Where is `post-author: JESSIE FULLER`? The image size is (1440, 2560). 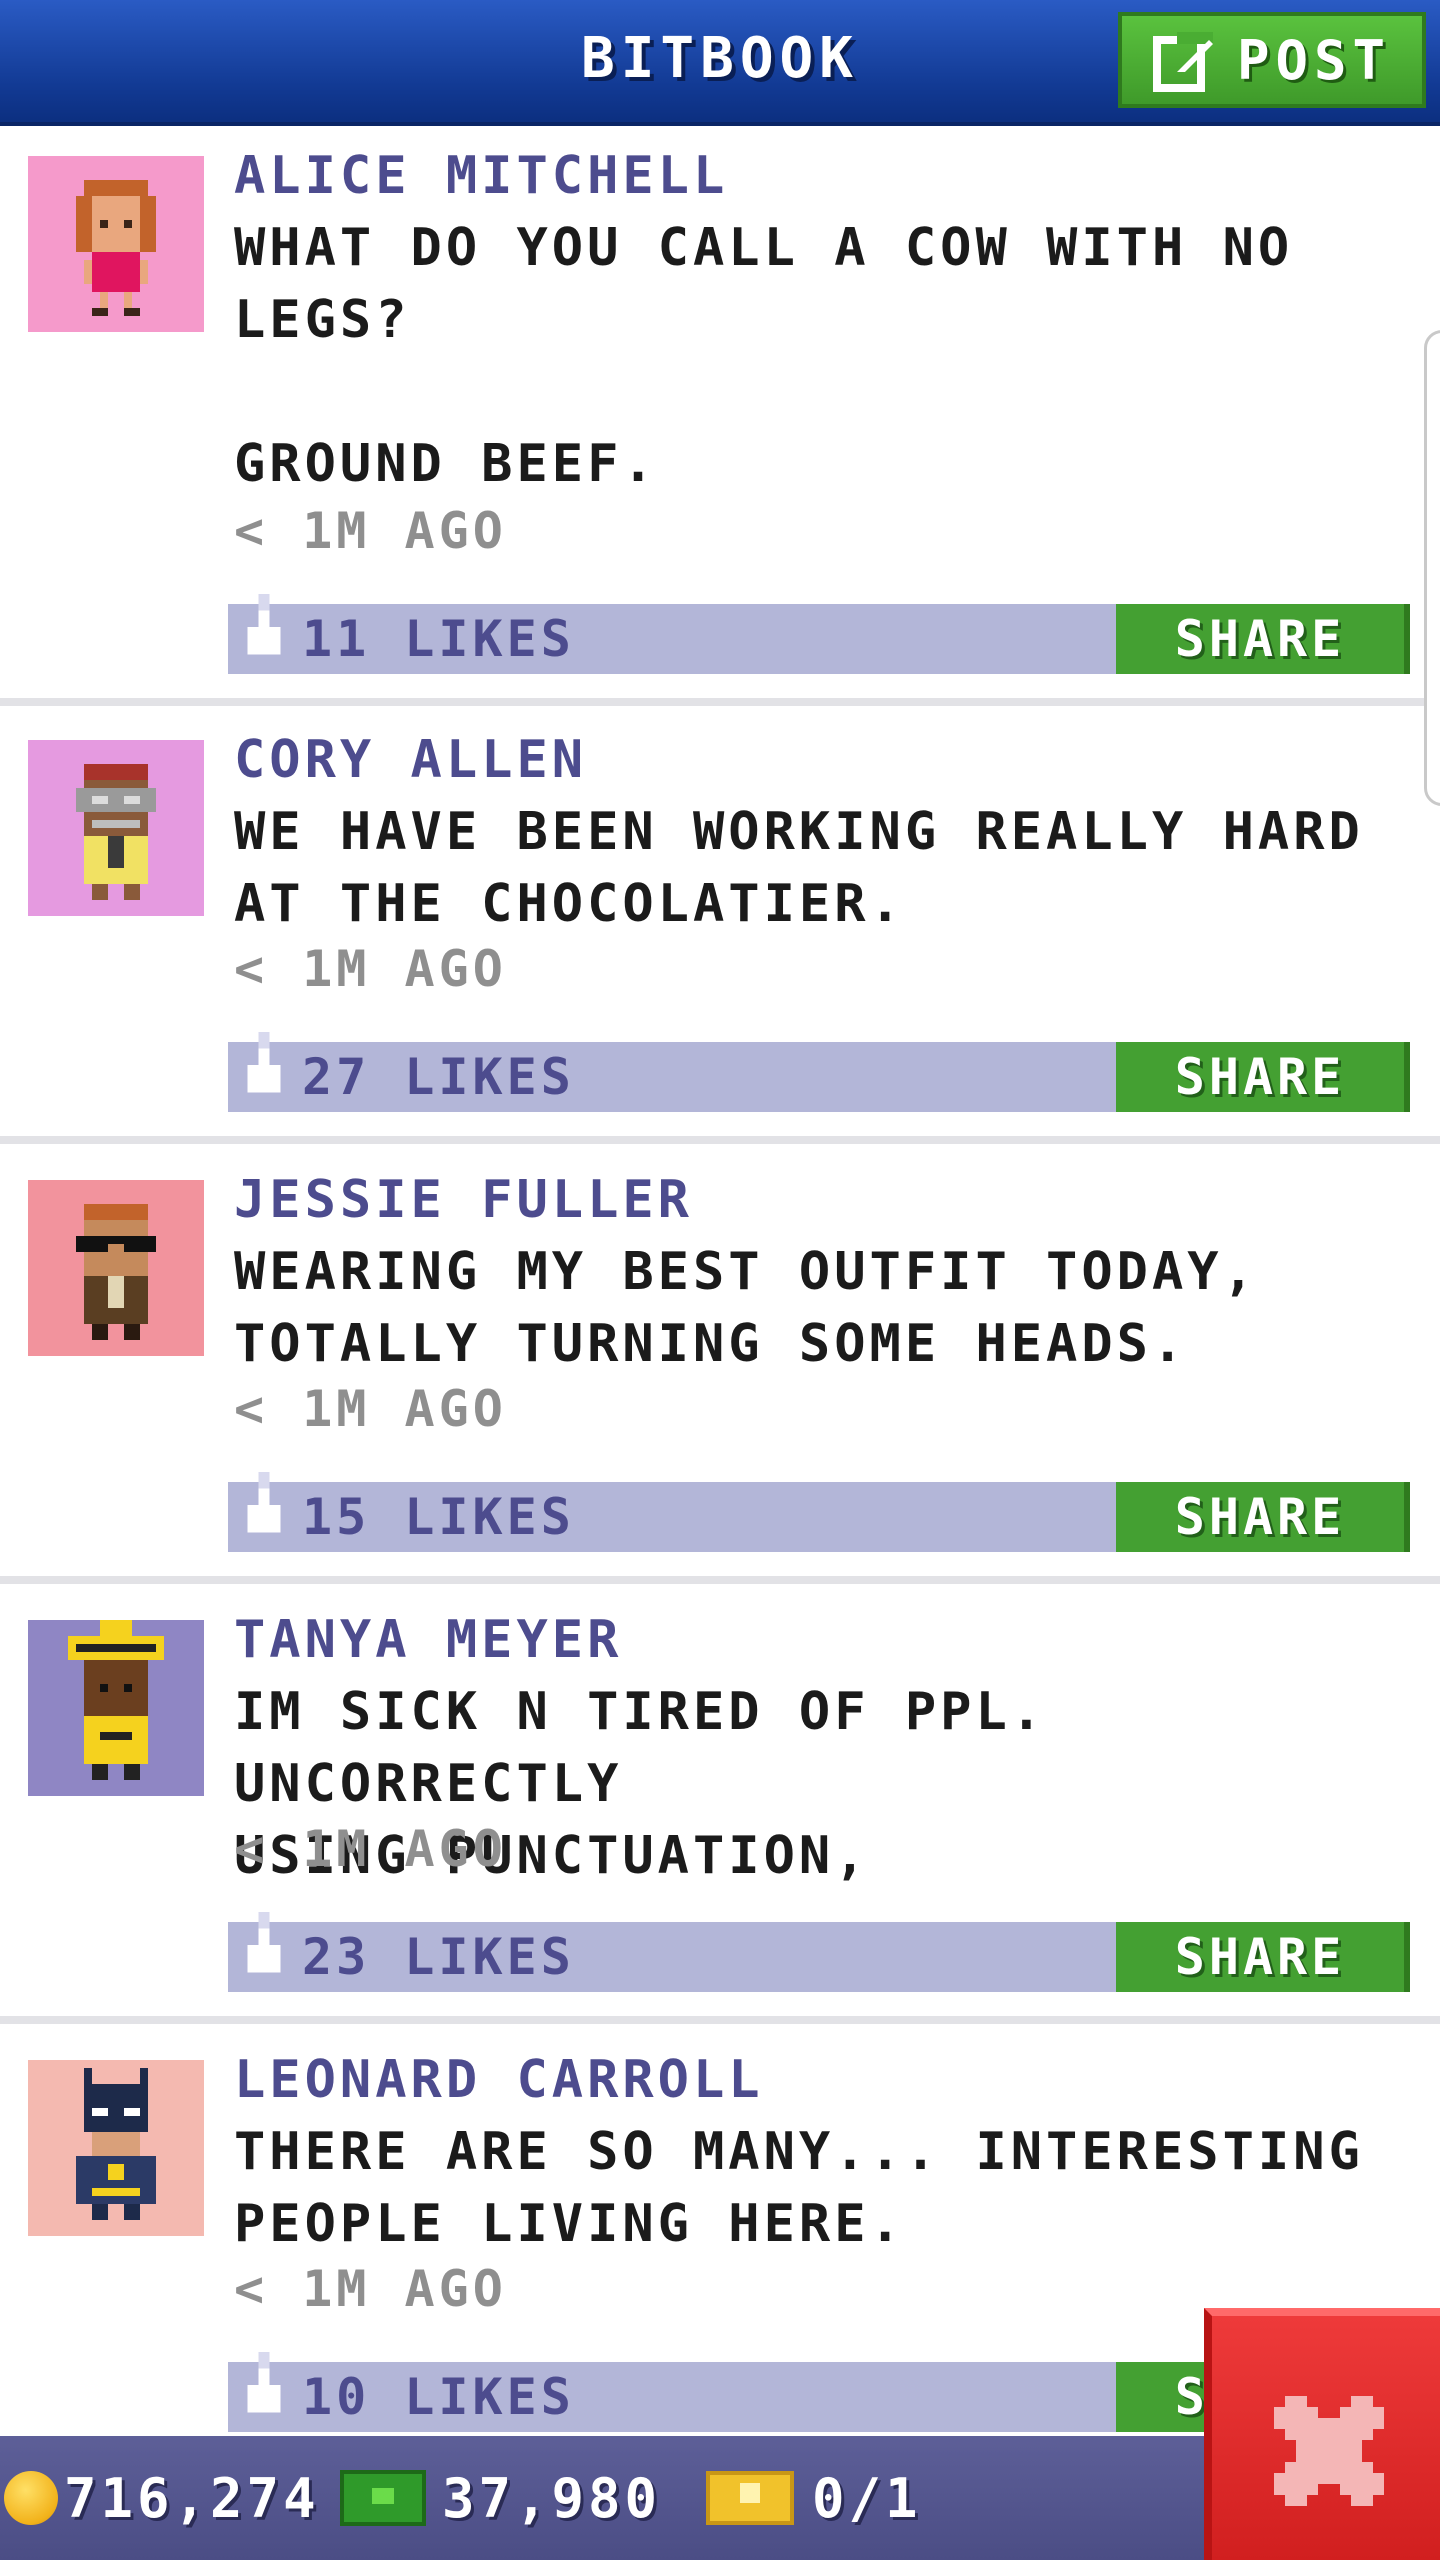 post-author: JESSIE FULLER is located at coordinates (463, 1200).